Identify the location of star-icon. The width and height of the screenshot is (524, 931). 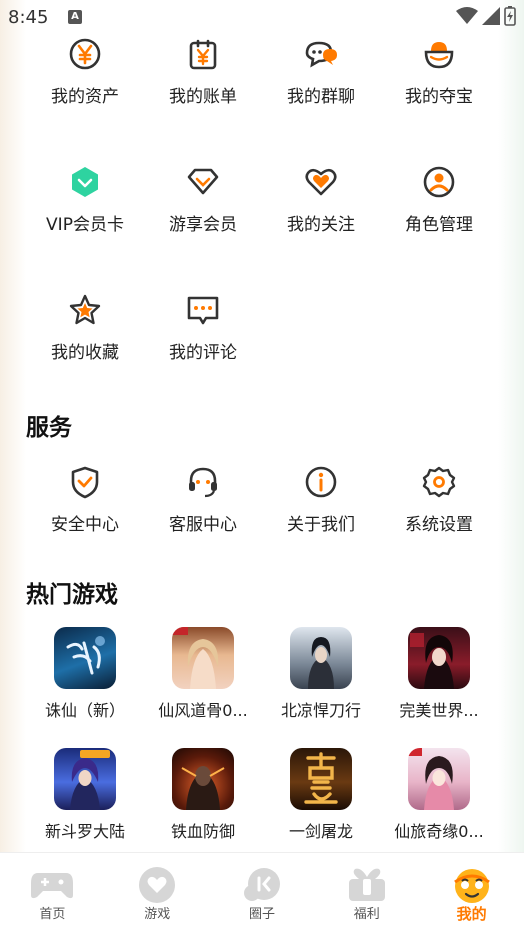
(85, 310).